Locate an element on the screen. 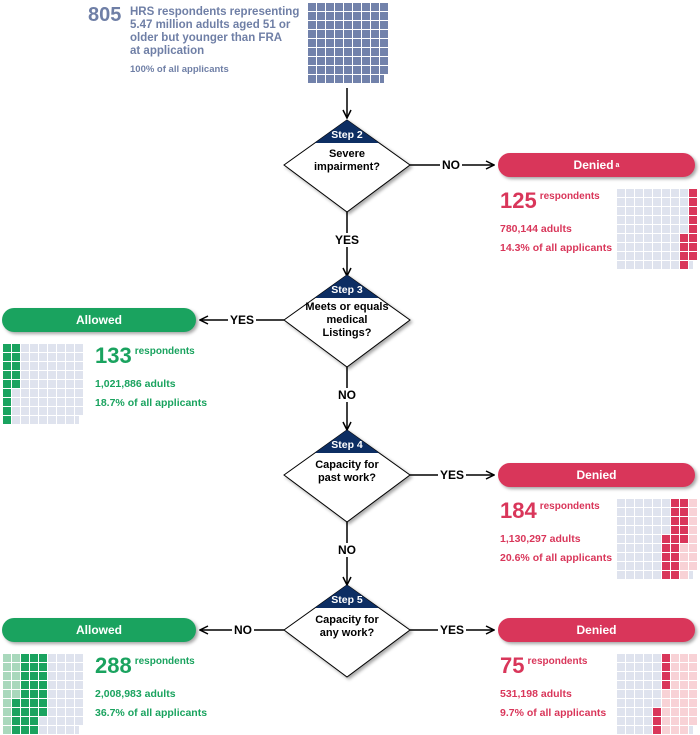 The width and height of the screenshot is (700, 735). step3-question-line: medical is located at coordinates (347, 320).